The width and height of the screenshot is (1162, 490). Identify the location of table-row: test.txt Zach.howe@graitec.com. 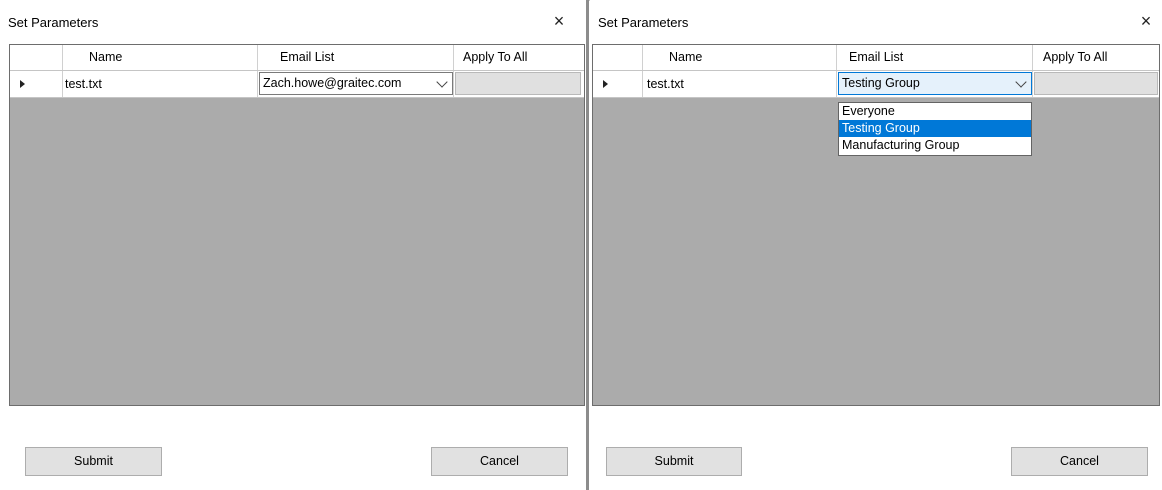
(297, 84).